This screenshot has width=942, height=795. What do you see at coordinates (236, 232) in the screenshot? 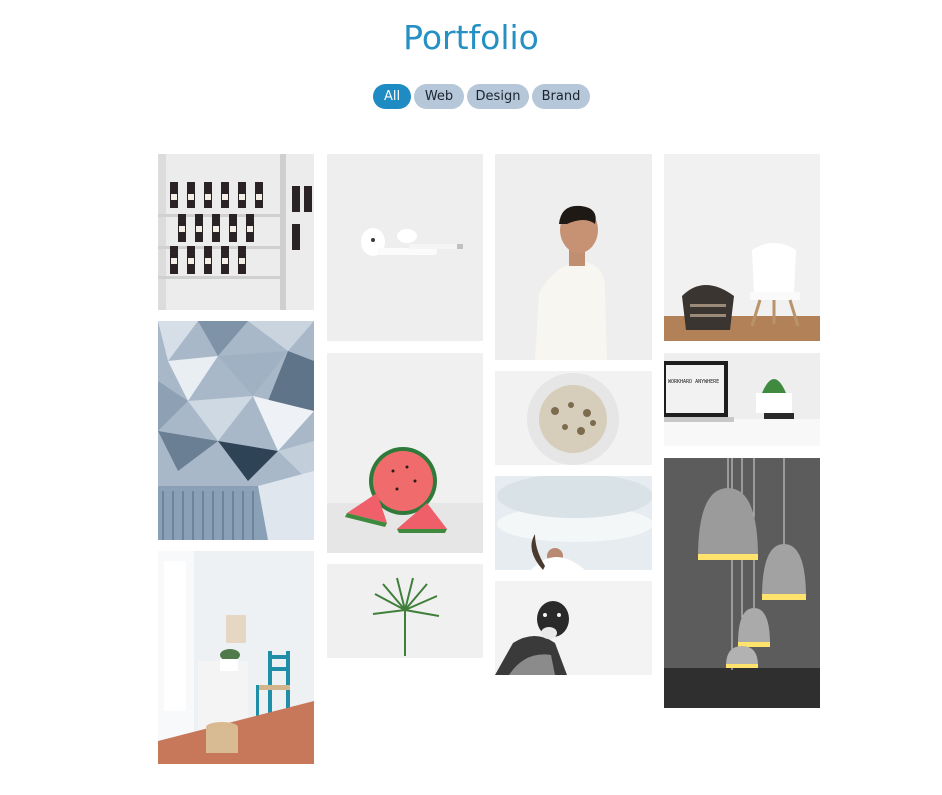
I see `gallery-image-wine-bottles` at bounding box center [236, 232].